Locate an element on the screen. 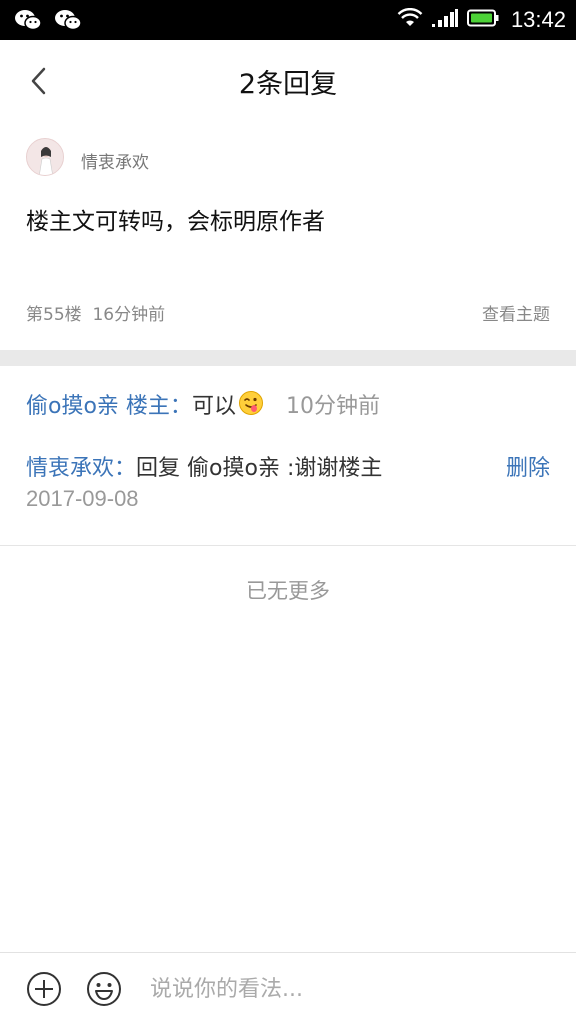 The width and height of the screenshot is (576, 1024). post-content: 楼主文可转吗，会标明原作者 is located at coordinates (175, 222).